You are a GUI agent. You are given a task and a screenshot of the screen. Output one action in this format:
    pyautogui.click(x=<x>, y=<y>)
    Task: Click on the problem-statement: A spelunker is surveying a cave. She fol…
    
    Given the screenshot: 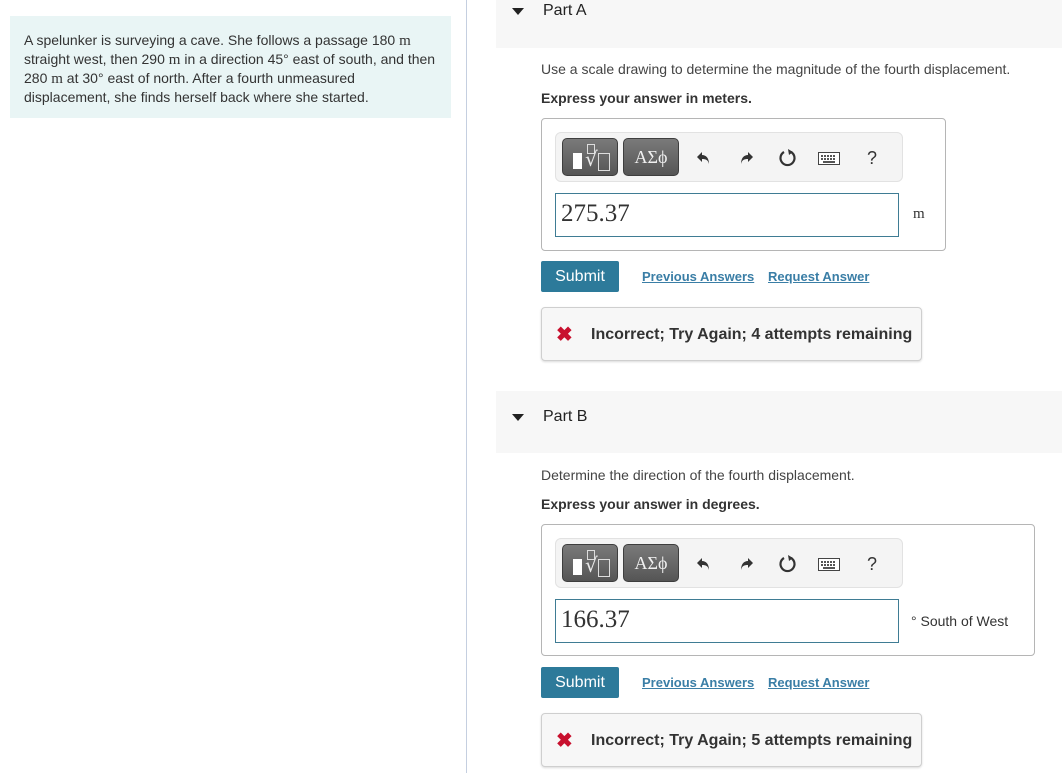 What is the action you would take?
    pyautogui.click(x=230, y=67)
    